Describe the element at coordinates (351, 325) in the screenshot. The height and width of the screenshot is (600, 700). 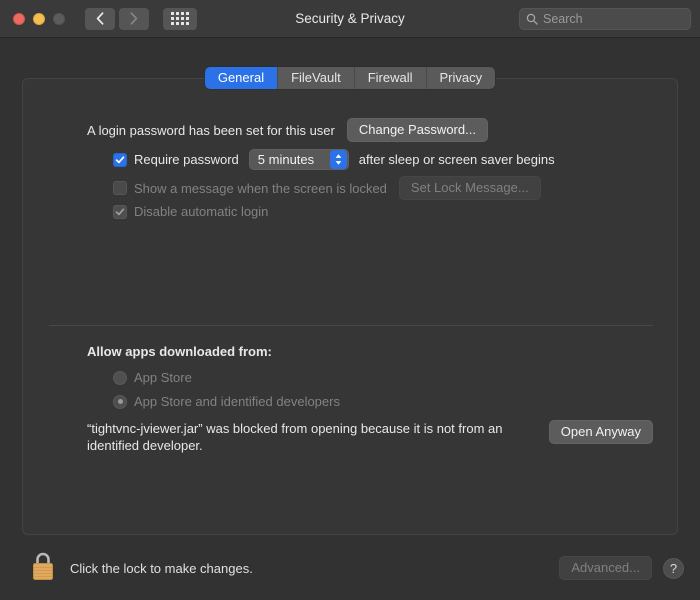
I see `section-divider` at that location.